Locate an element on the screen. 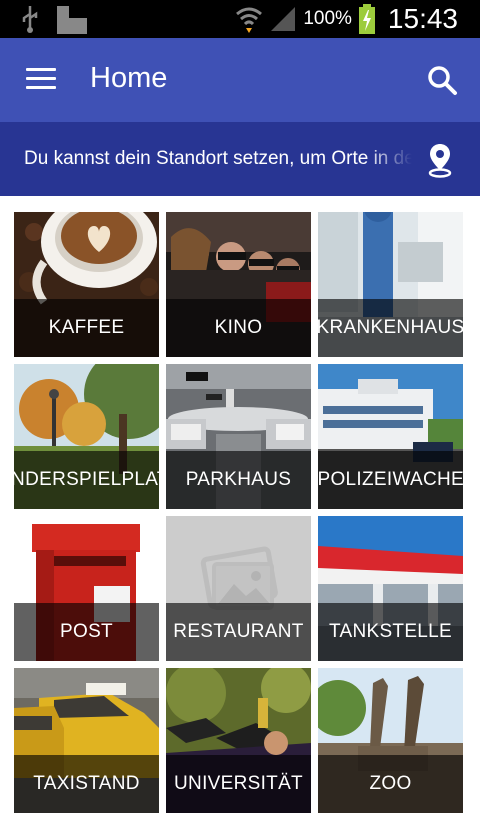  category-label: POLIZEIWACHE is located at coordinates (390, 479).